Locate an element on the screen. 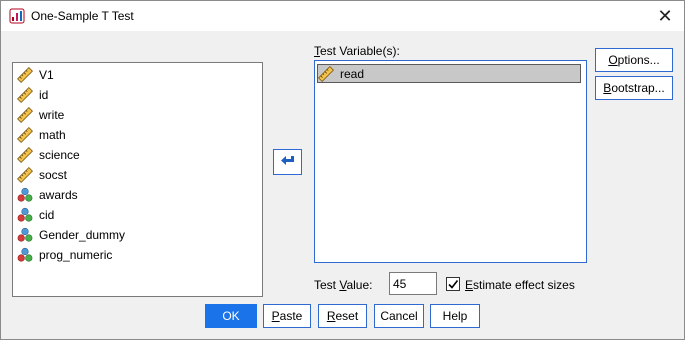  title-bar: One-Sample T Test ✕ is located at coordinates (342, 16).